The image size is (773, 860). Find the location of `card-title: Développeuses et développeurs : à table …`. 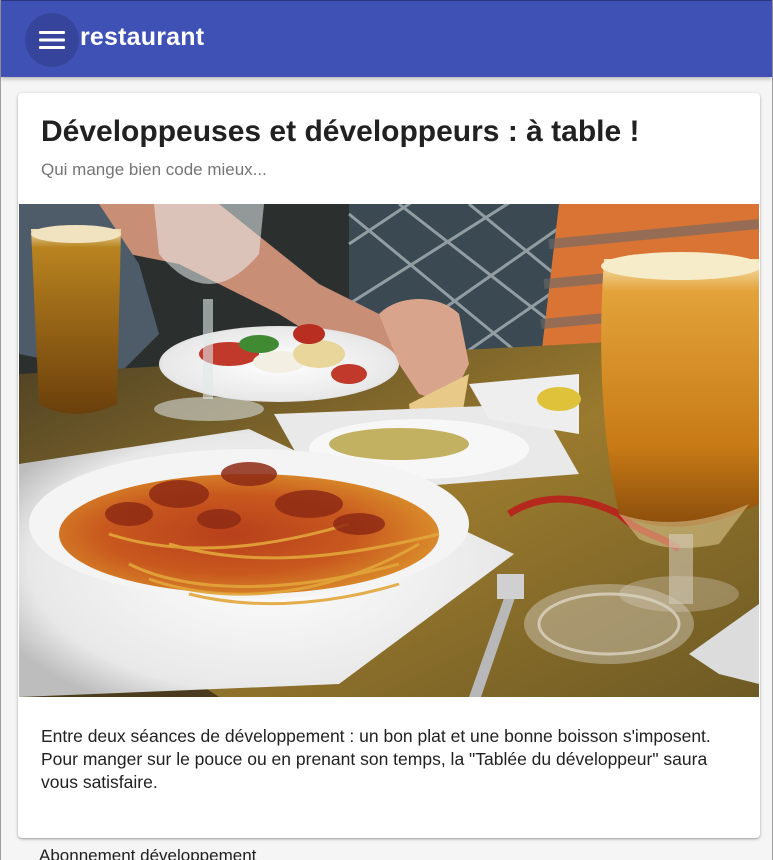

card-title: Développeuses et développeurs : à table … is located at coordinates (340, 131).